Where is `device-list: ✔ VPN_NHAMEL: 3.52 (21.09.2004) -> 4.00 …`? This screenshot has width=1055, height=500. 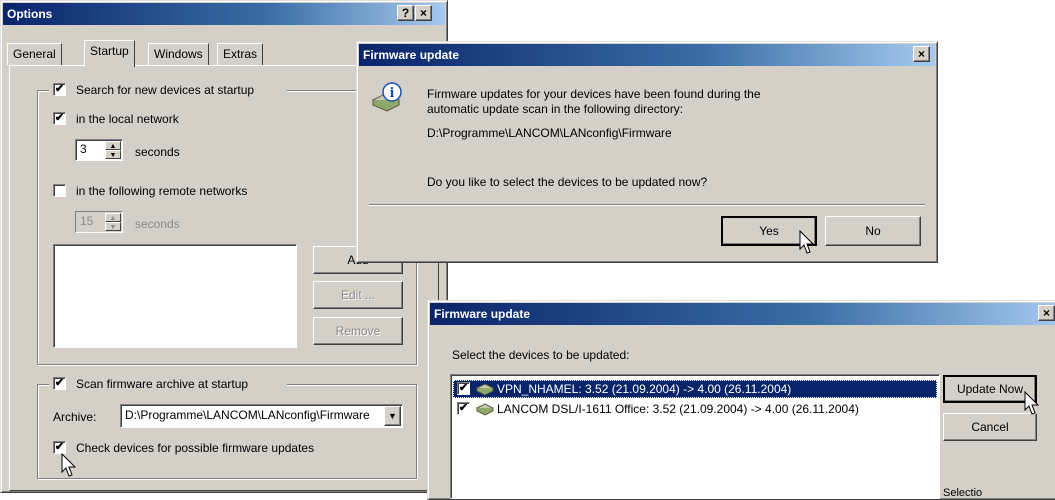
device-list: ✔ VPN_NHAMEL: 3.52 (21.09.2004) -> 4.00 … is located at coordinates (695, 436).